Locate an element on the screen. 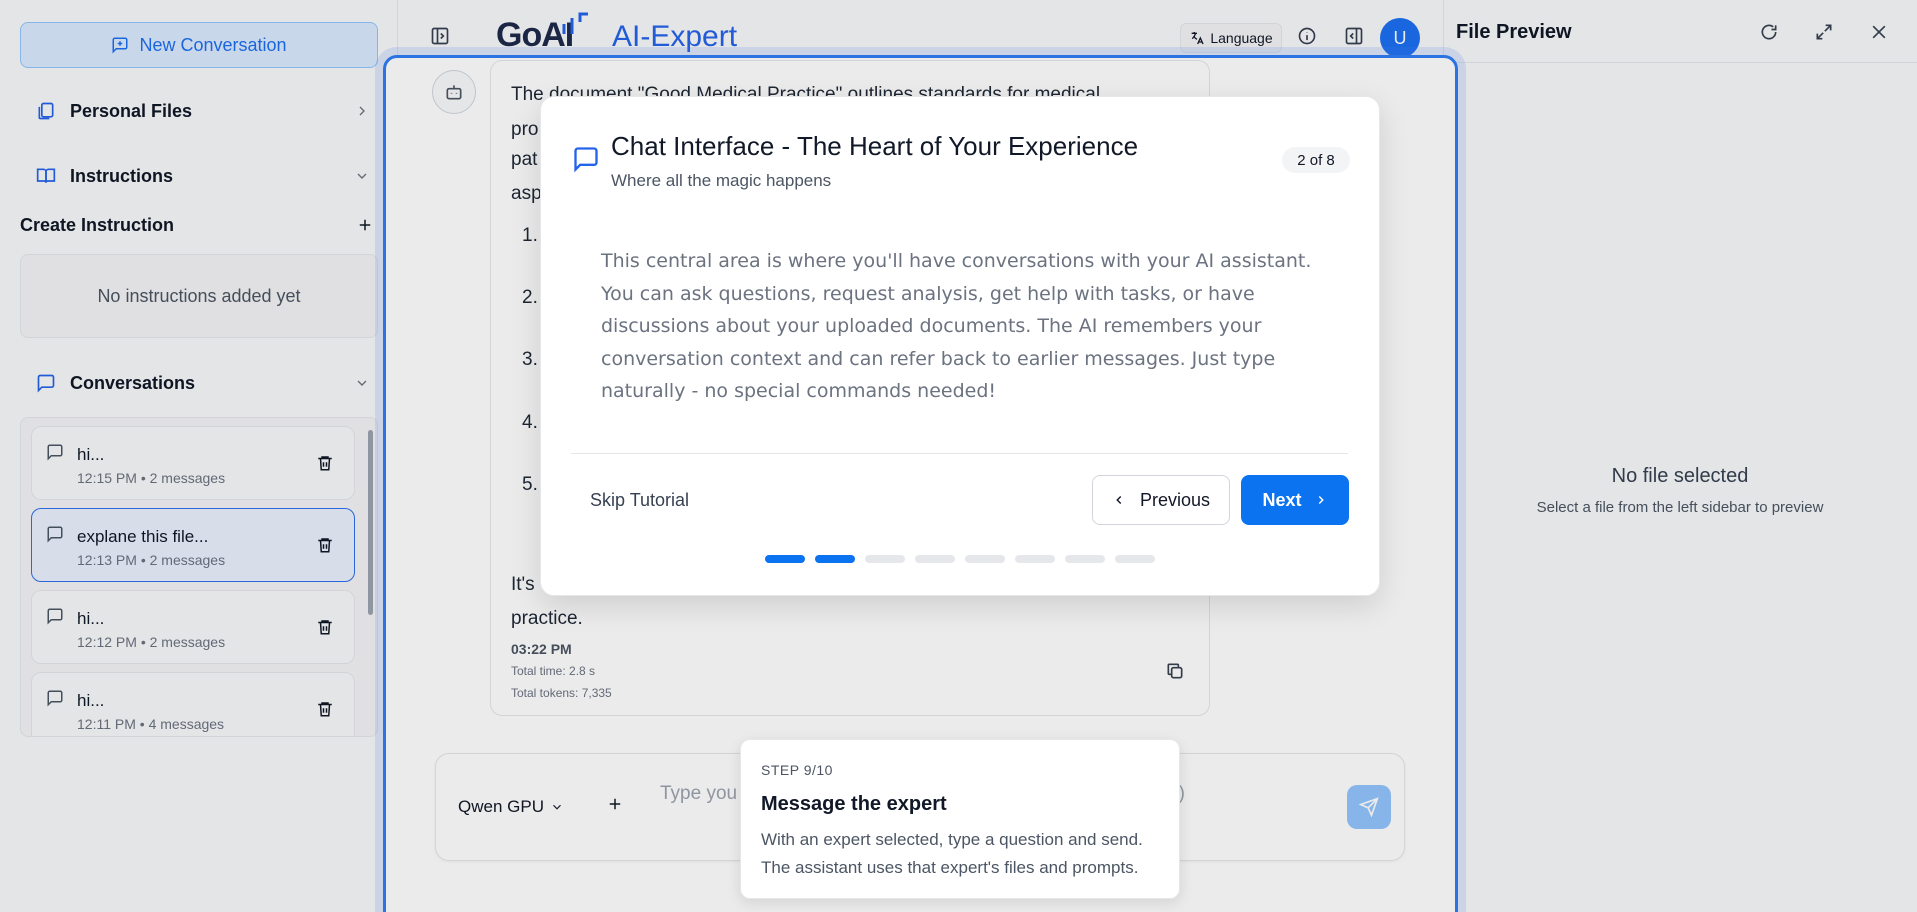  next-label: Next is located at coordinates (1282, 499).